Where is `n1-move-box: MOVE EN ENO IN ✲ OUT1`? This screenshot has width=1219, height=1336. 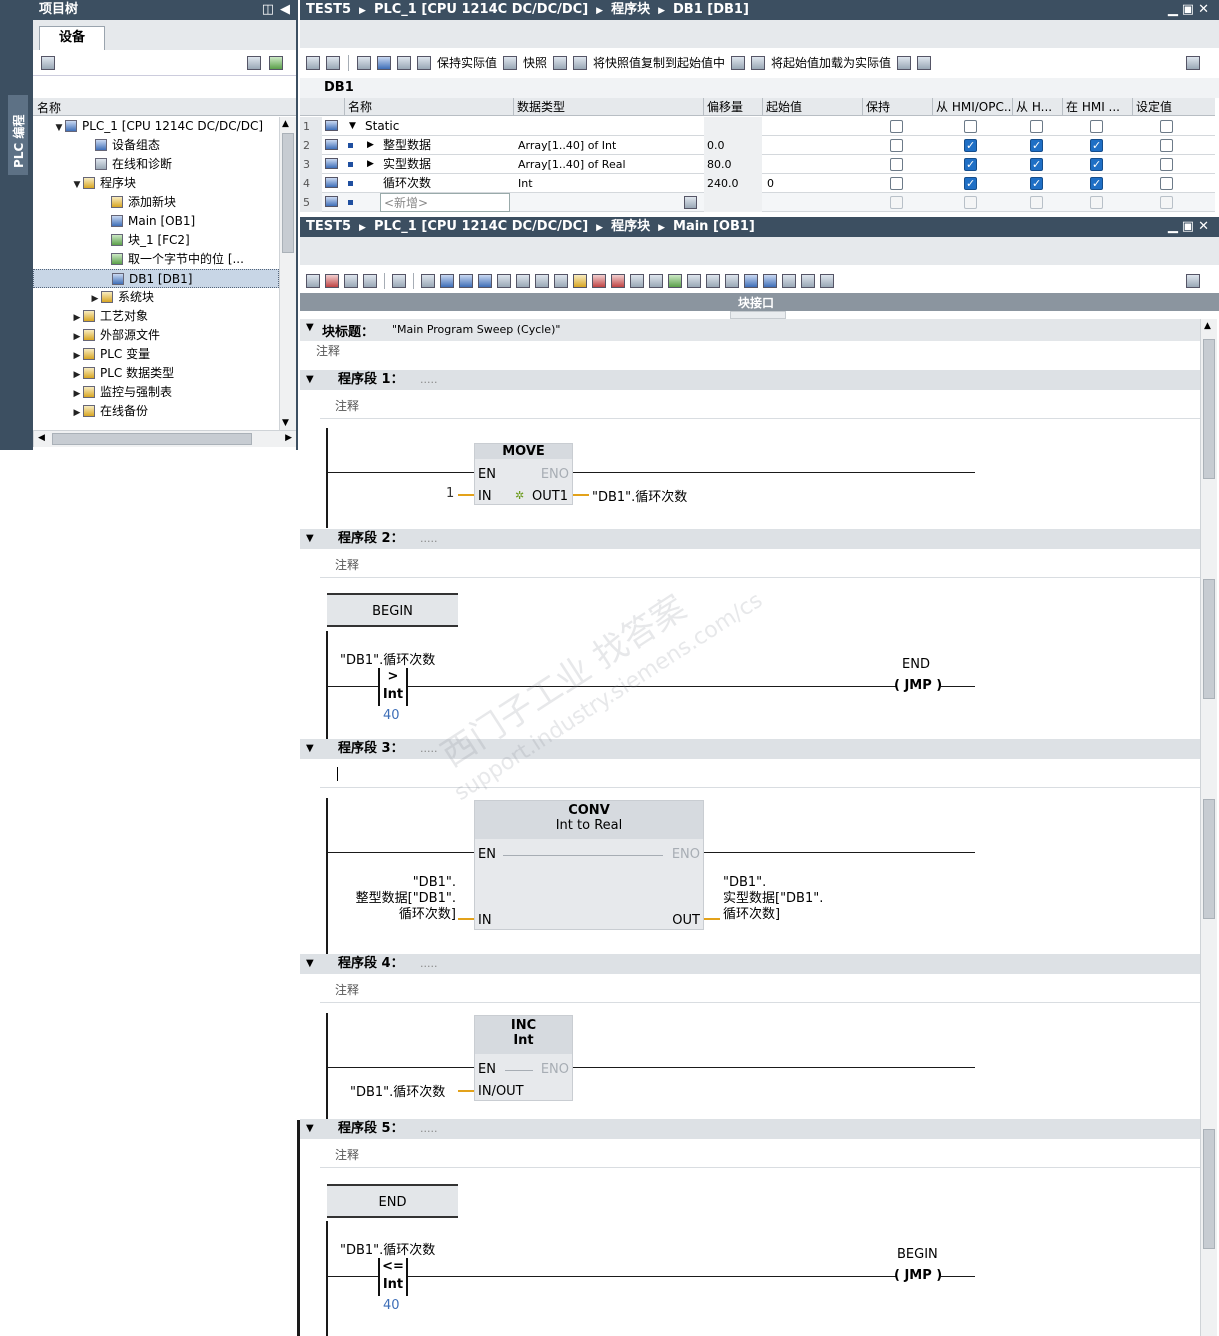 n1-move-box: MOVE EN ENO IN ✲ OUT1 is located at coordinates (523, 474).